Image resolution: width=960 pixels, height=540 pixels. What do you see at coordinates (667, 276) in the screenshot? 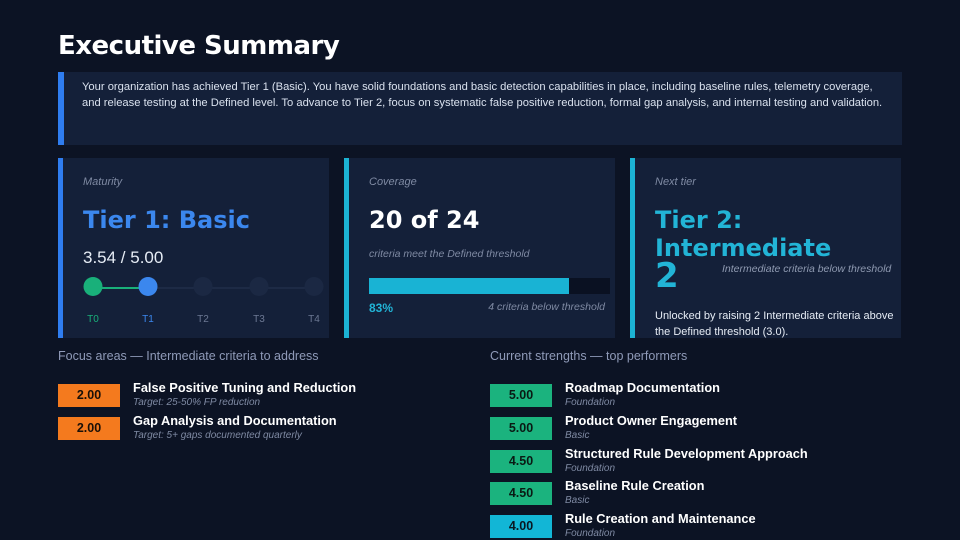
I see `next-tier-count: 2` at bounding box center [667, 276].